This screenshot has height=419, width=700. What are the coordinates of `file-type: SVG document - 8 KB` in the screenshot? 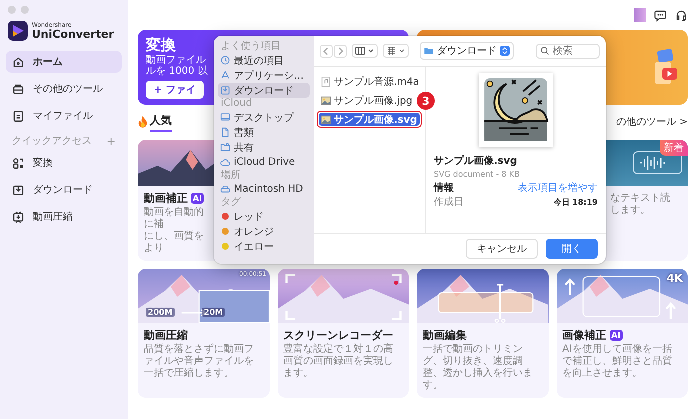 It's located at (477, 175).